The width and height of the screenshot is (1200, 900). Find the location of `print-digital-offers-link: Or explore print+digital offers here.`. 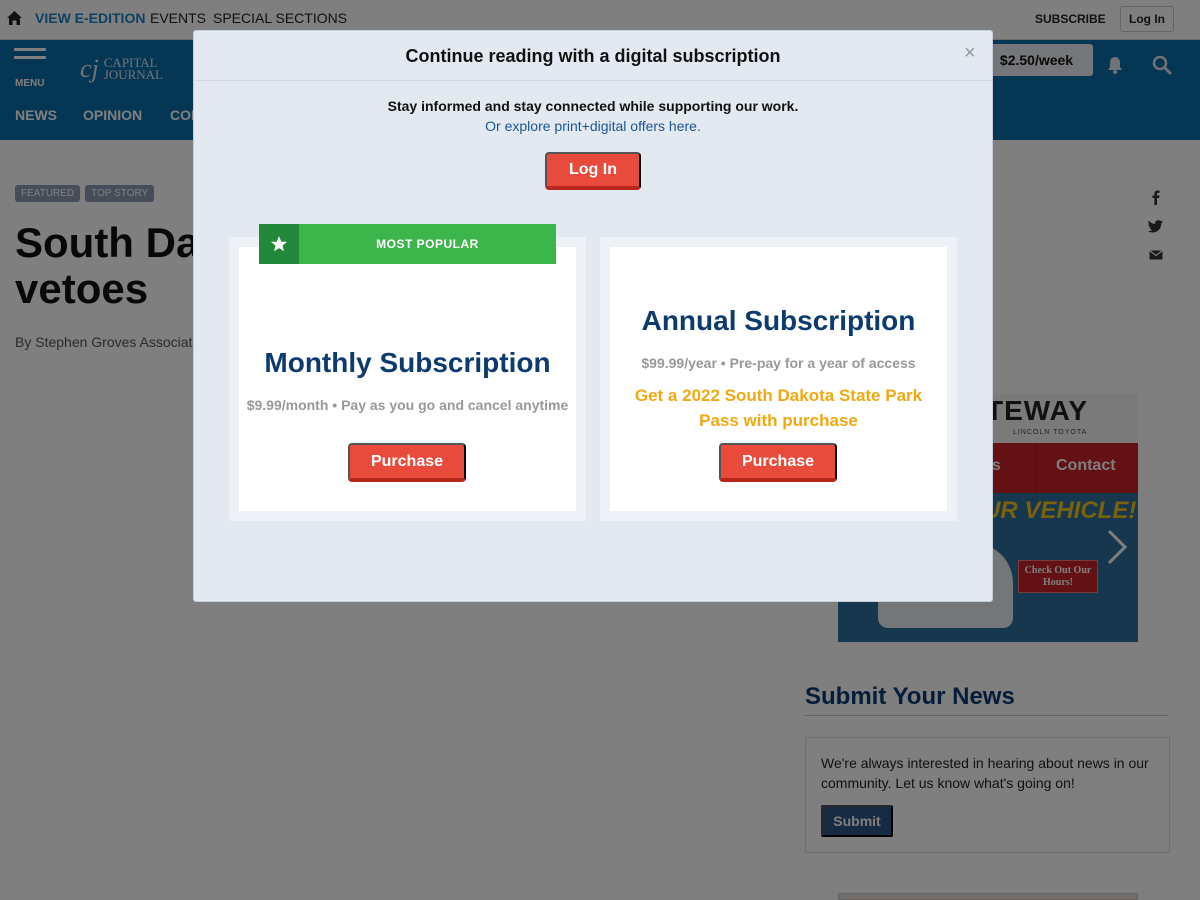

print-digital-offers-link: Or explore print+digital offers here. is located at coordinates (593, 126).